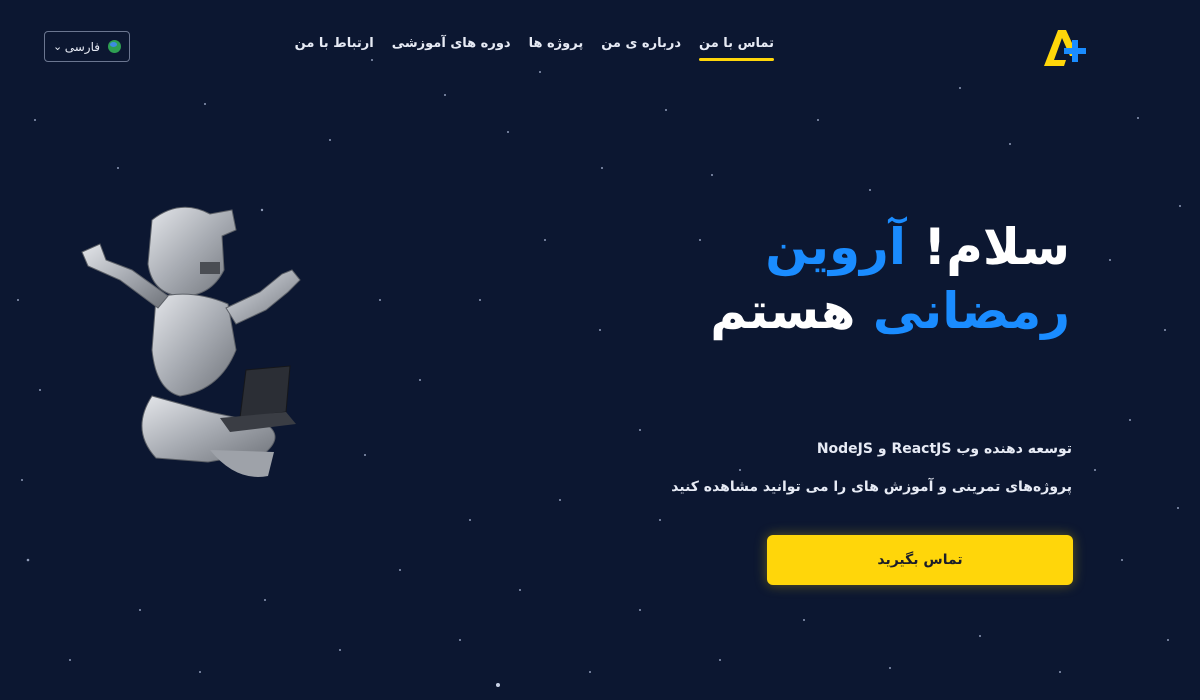  What do you see at coordinates (334, 46) in the screenshot?
I see `nav-item-connect: ارتباط با من` at bounding box center [334, 46].